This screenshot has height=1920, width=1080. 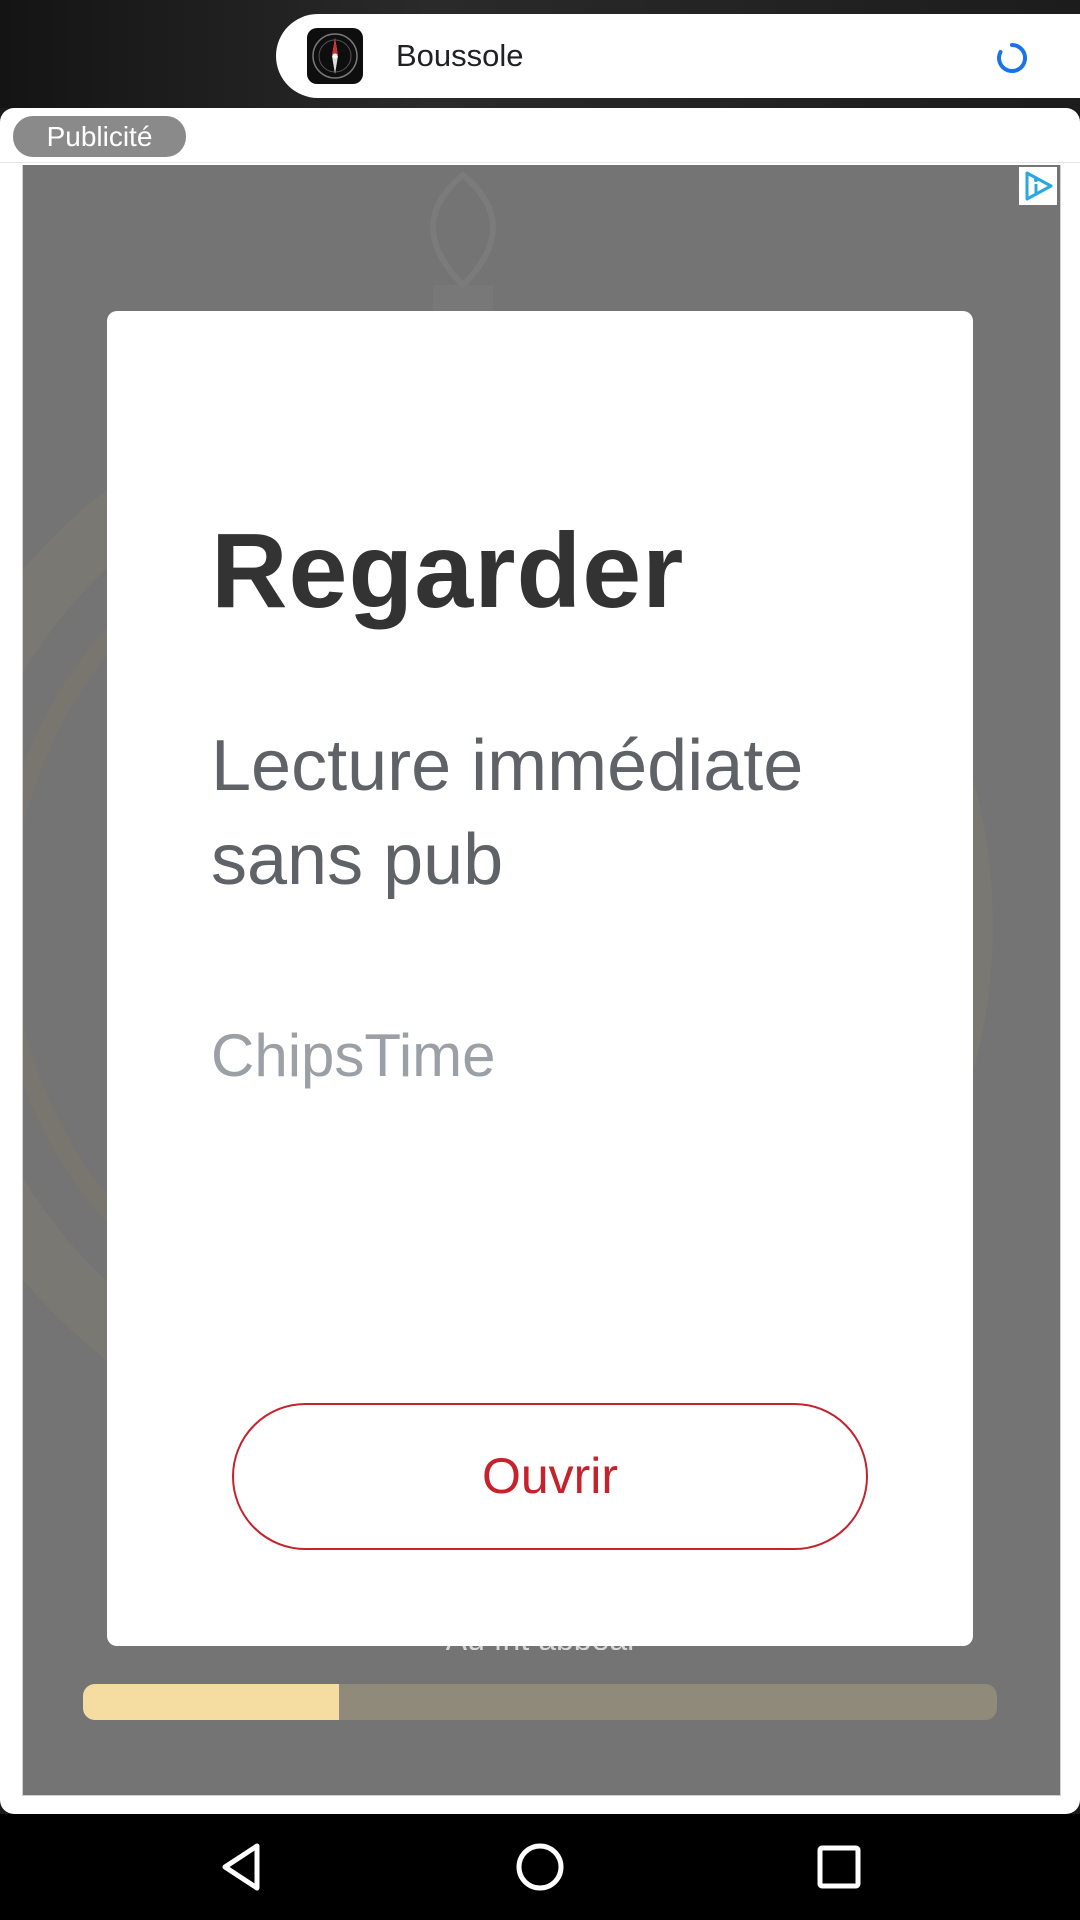 What do you see at coordinates (99, 136) in the screenshot?
I see `ad-label: Publicité` at bounding box center [99, 136].